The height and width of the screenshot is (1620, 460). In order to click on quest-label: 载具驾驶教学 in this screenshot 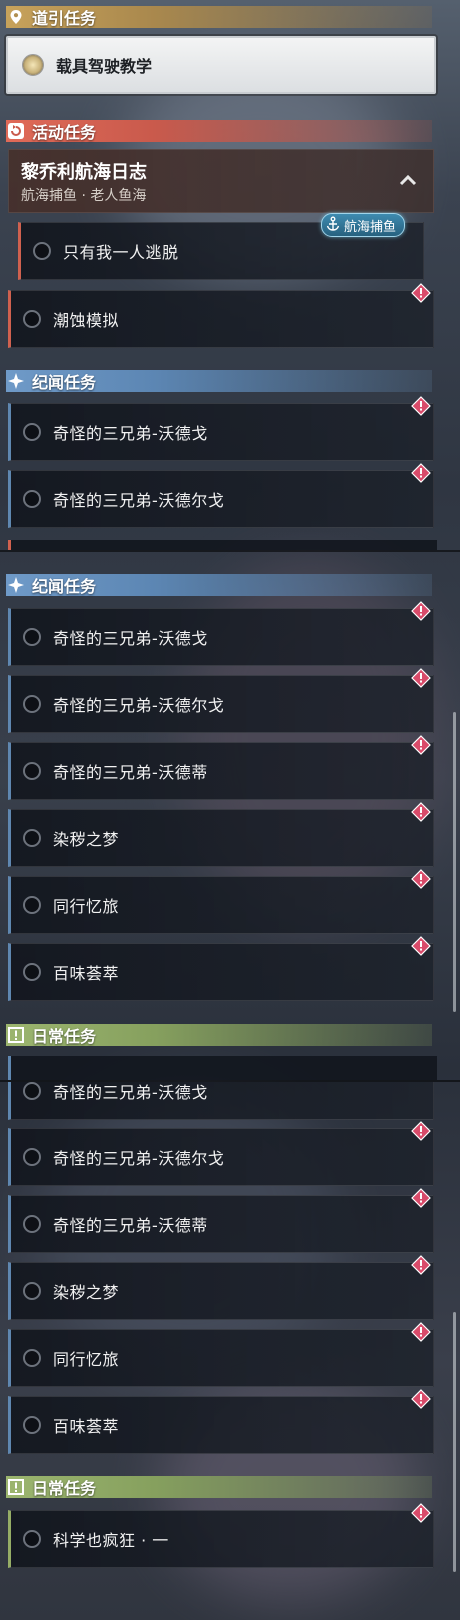, I will do `click(104, 66)`.